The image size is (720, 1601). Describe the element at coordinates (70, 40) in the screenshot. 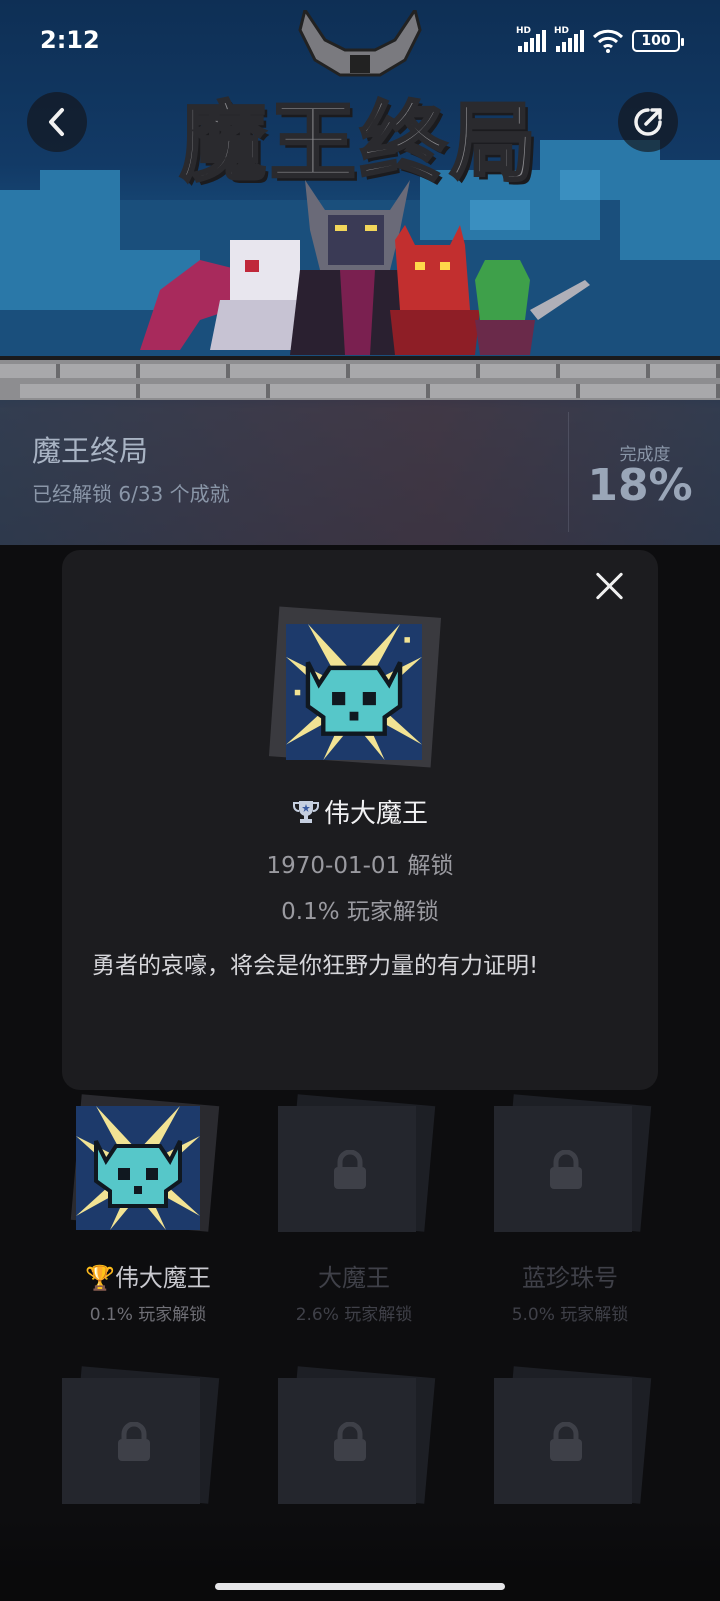

I see `clock: 2:12` at that location.